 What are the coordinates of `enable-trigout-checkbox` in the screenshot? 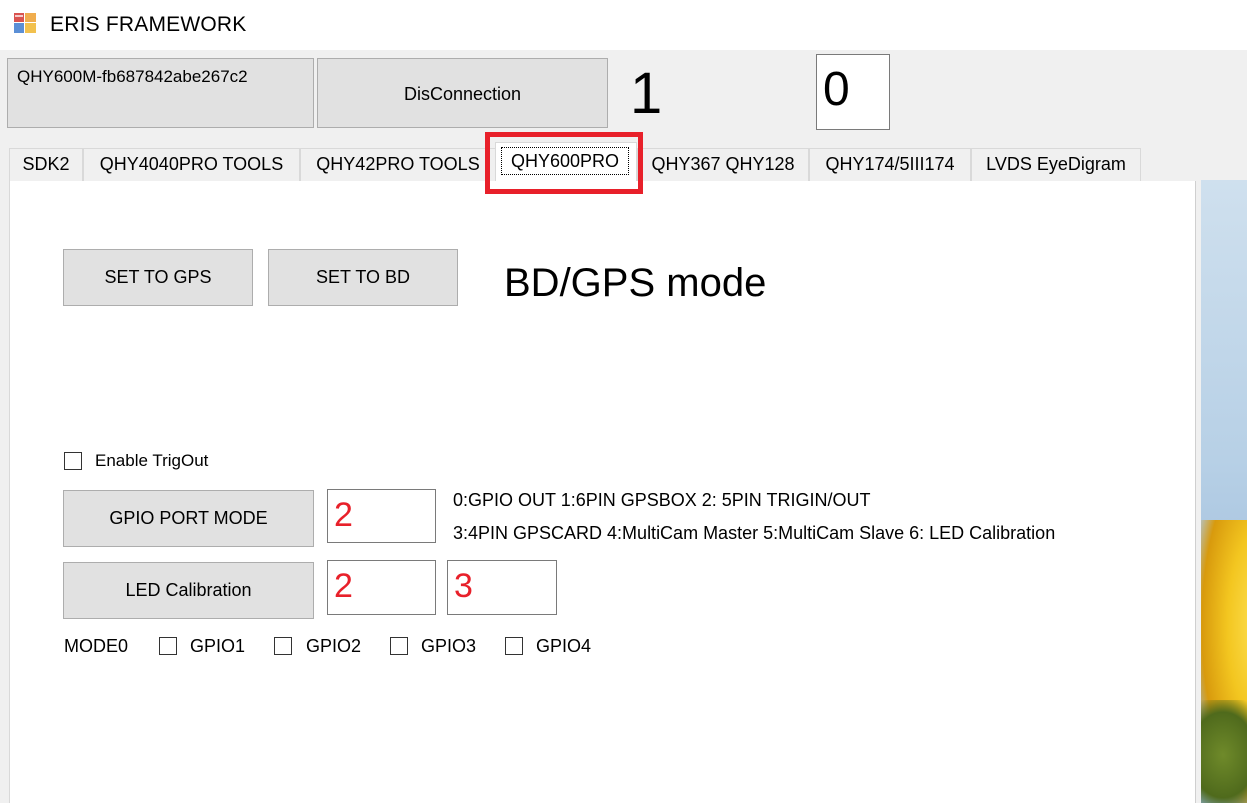 It's located at (73, 461).